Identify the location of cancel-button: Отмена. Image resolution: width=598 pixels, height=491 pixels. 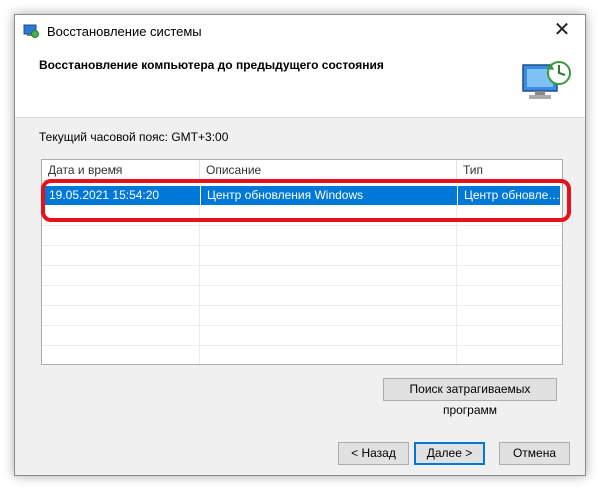
(534, 453).